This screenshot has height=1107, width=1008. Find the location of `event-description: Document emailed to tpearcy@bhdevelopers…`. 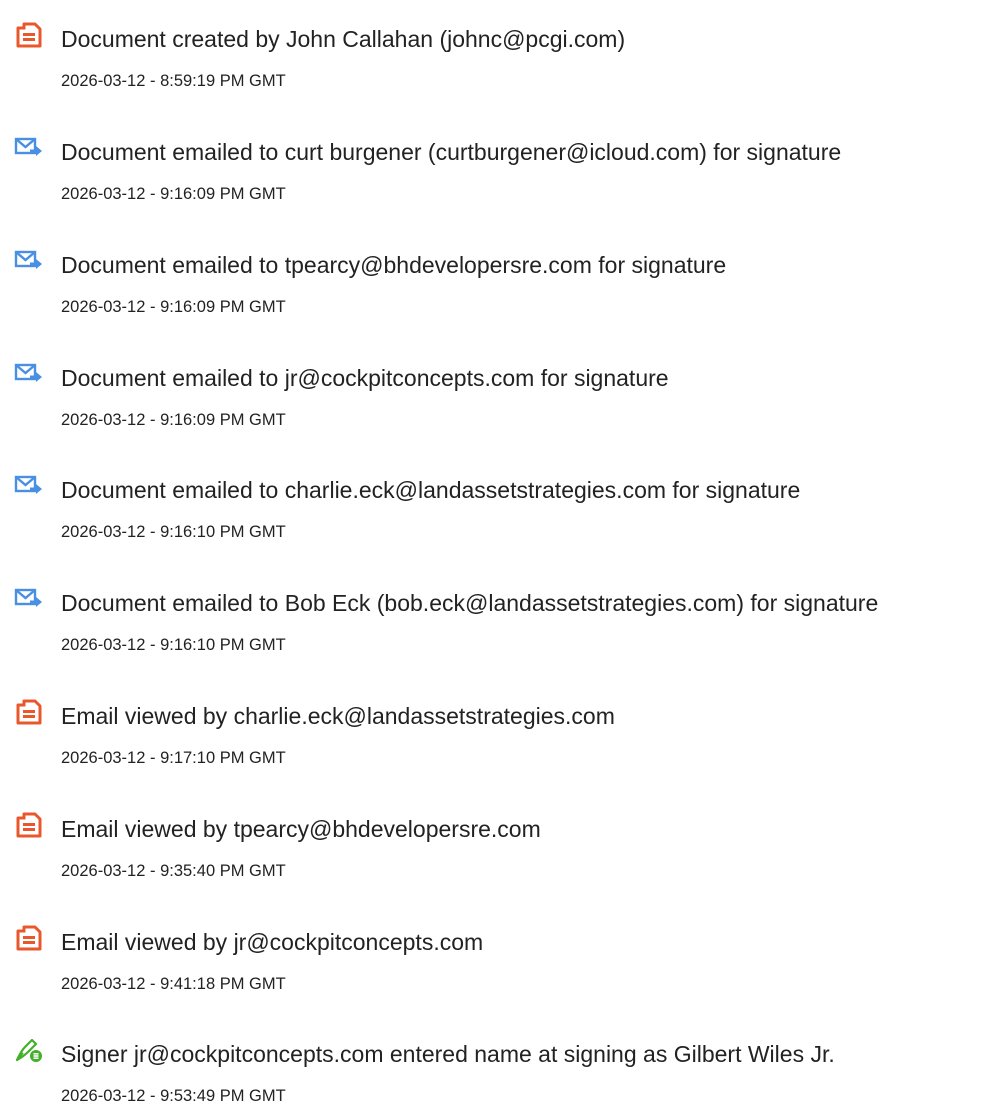

event-description: Document emailed to tpearcy@bhdevelopers… is located at coordinates (394, 265).